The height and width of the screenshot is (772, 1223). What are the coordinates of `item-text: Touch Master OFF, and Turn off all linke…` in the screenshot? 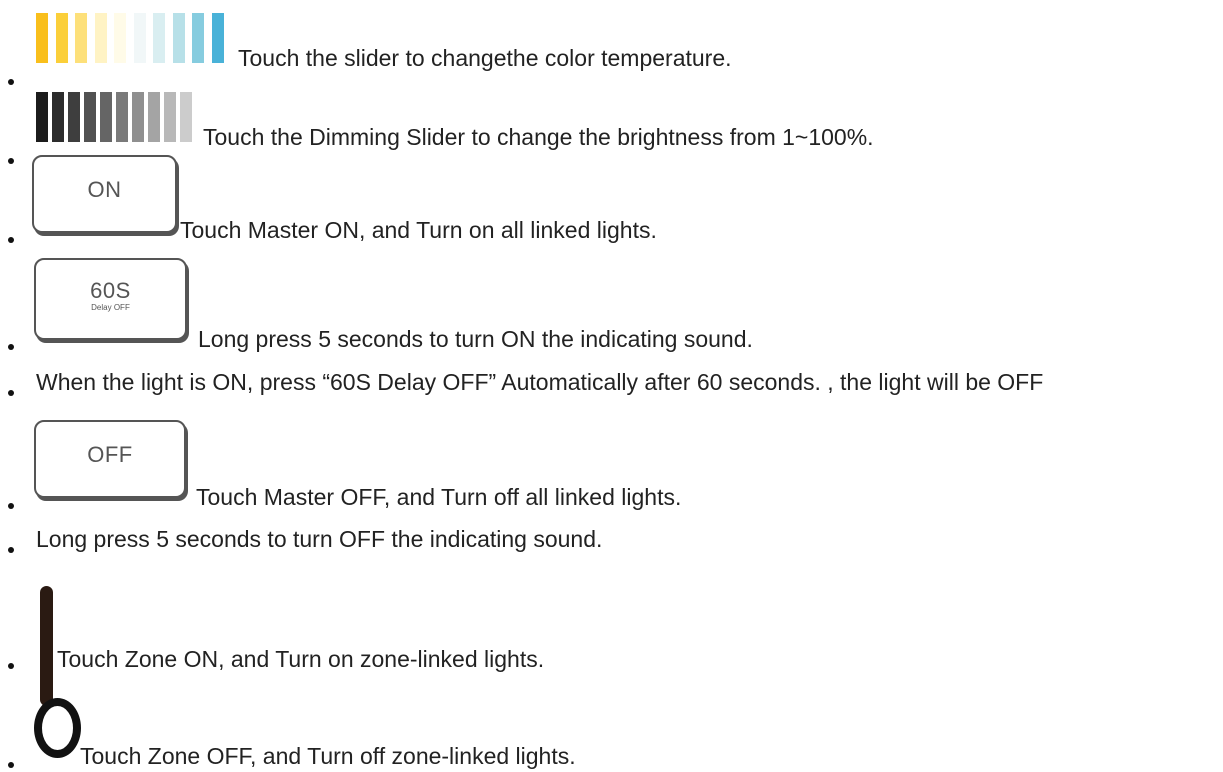 It's located at (439, 497).